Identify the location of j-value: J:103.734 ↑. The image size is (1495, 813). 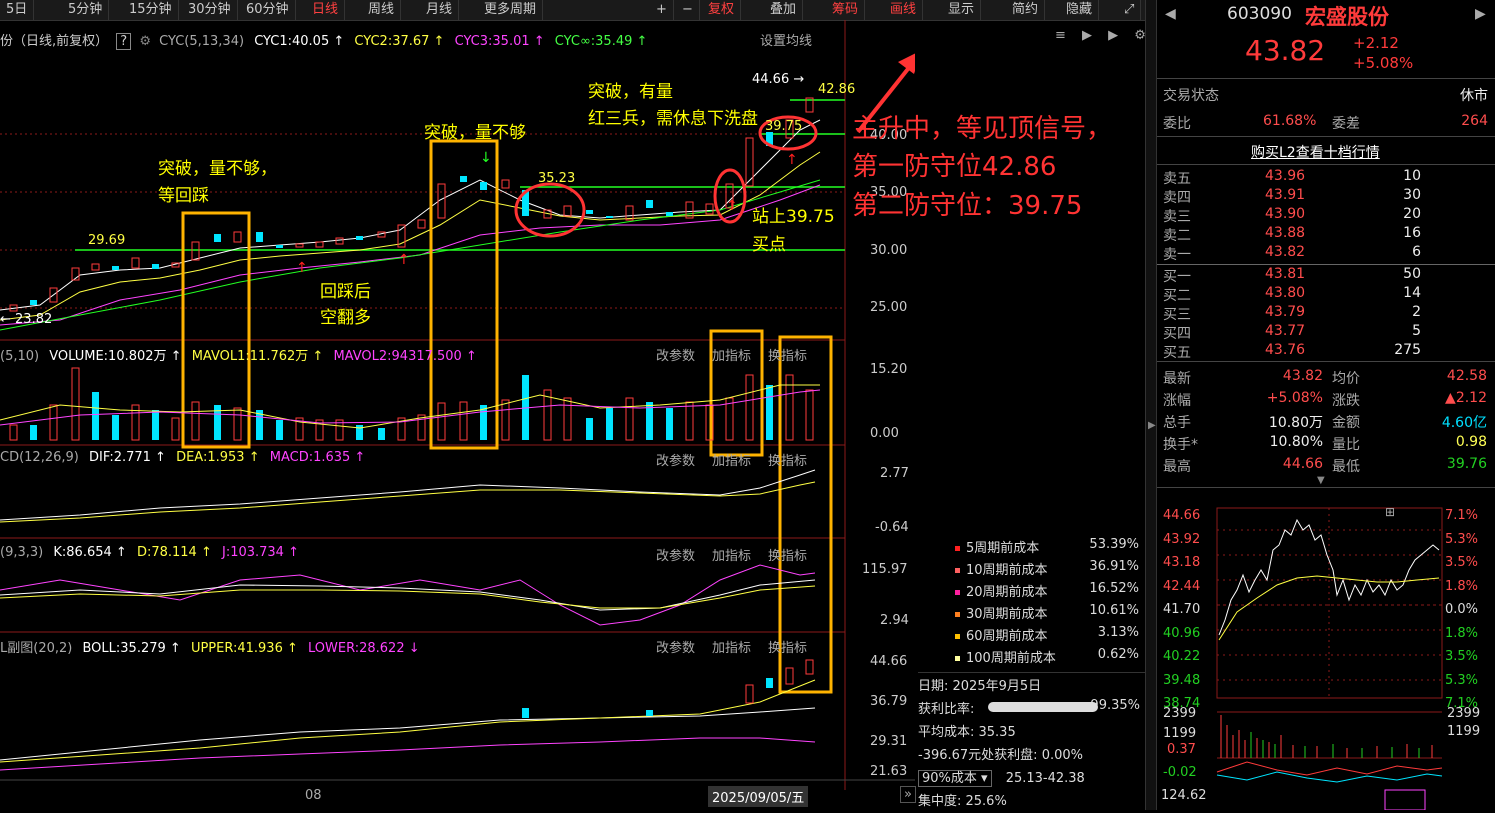
(260, 552).